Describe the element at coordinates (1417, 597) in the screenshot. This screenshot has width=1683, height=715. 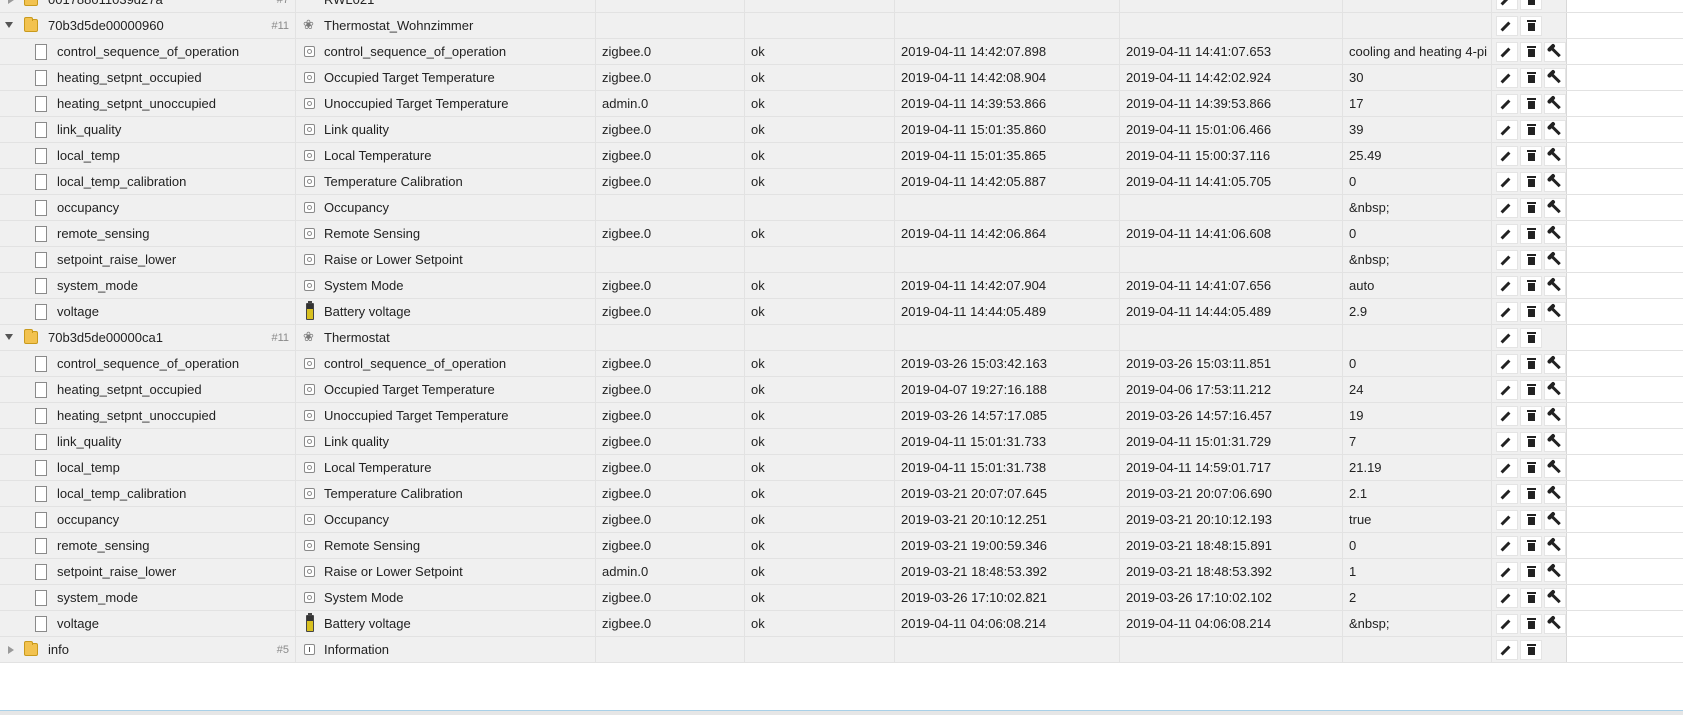
I see `value-cell: 2` at that location.